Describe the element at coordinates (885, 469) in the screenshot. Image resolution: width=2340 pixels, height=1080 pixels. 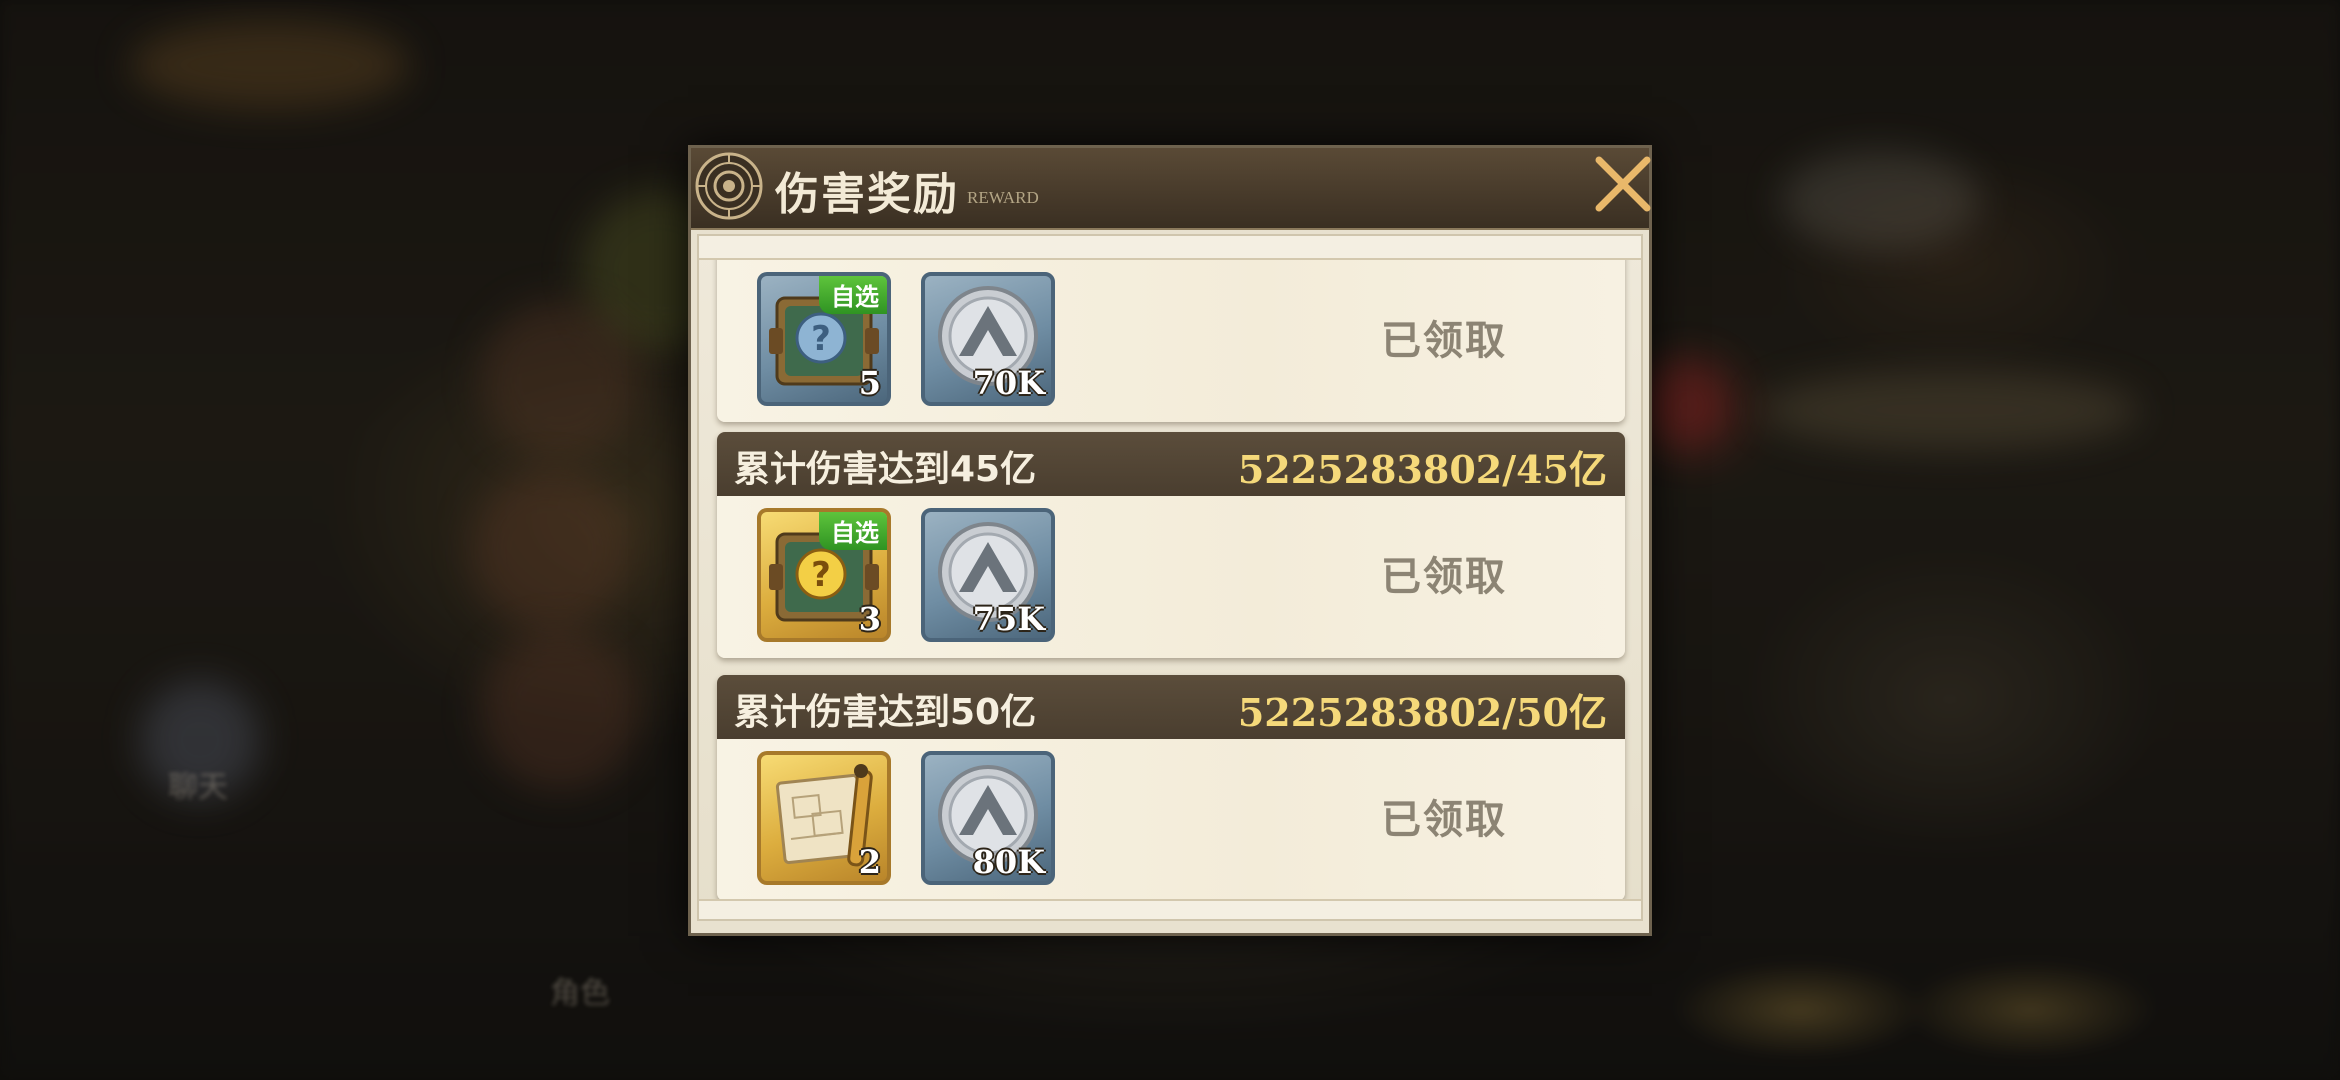
I see `reward-condition: 累计伤害达到45亿` at that location.